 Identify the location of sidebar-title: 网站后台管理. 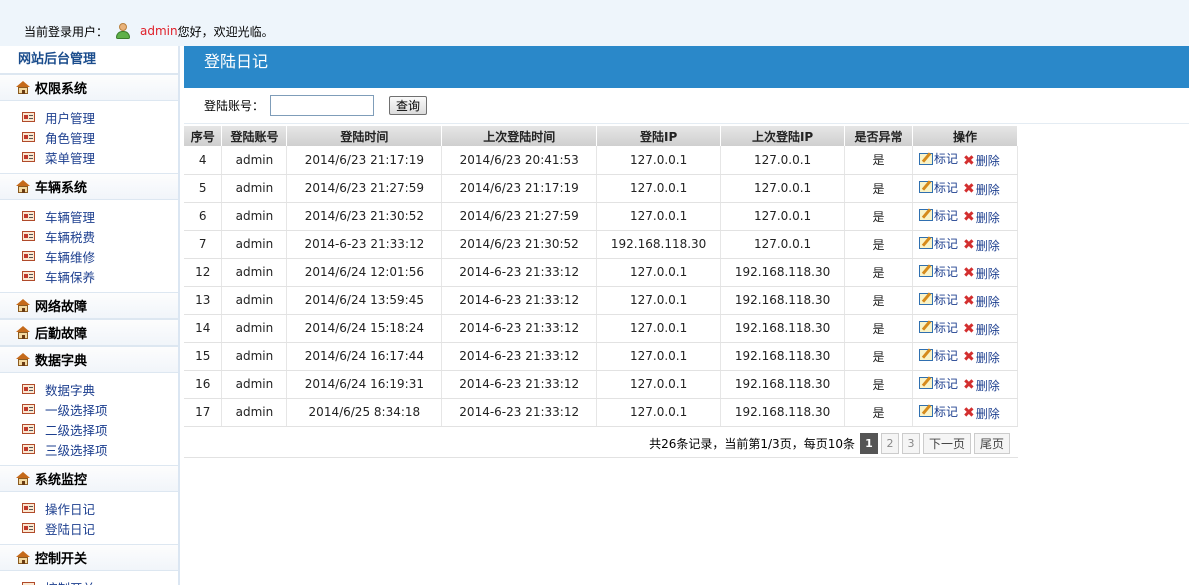
(89, 60).